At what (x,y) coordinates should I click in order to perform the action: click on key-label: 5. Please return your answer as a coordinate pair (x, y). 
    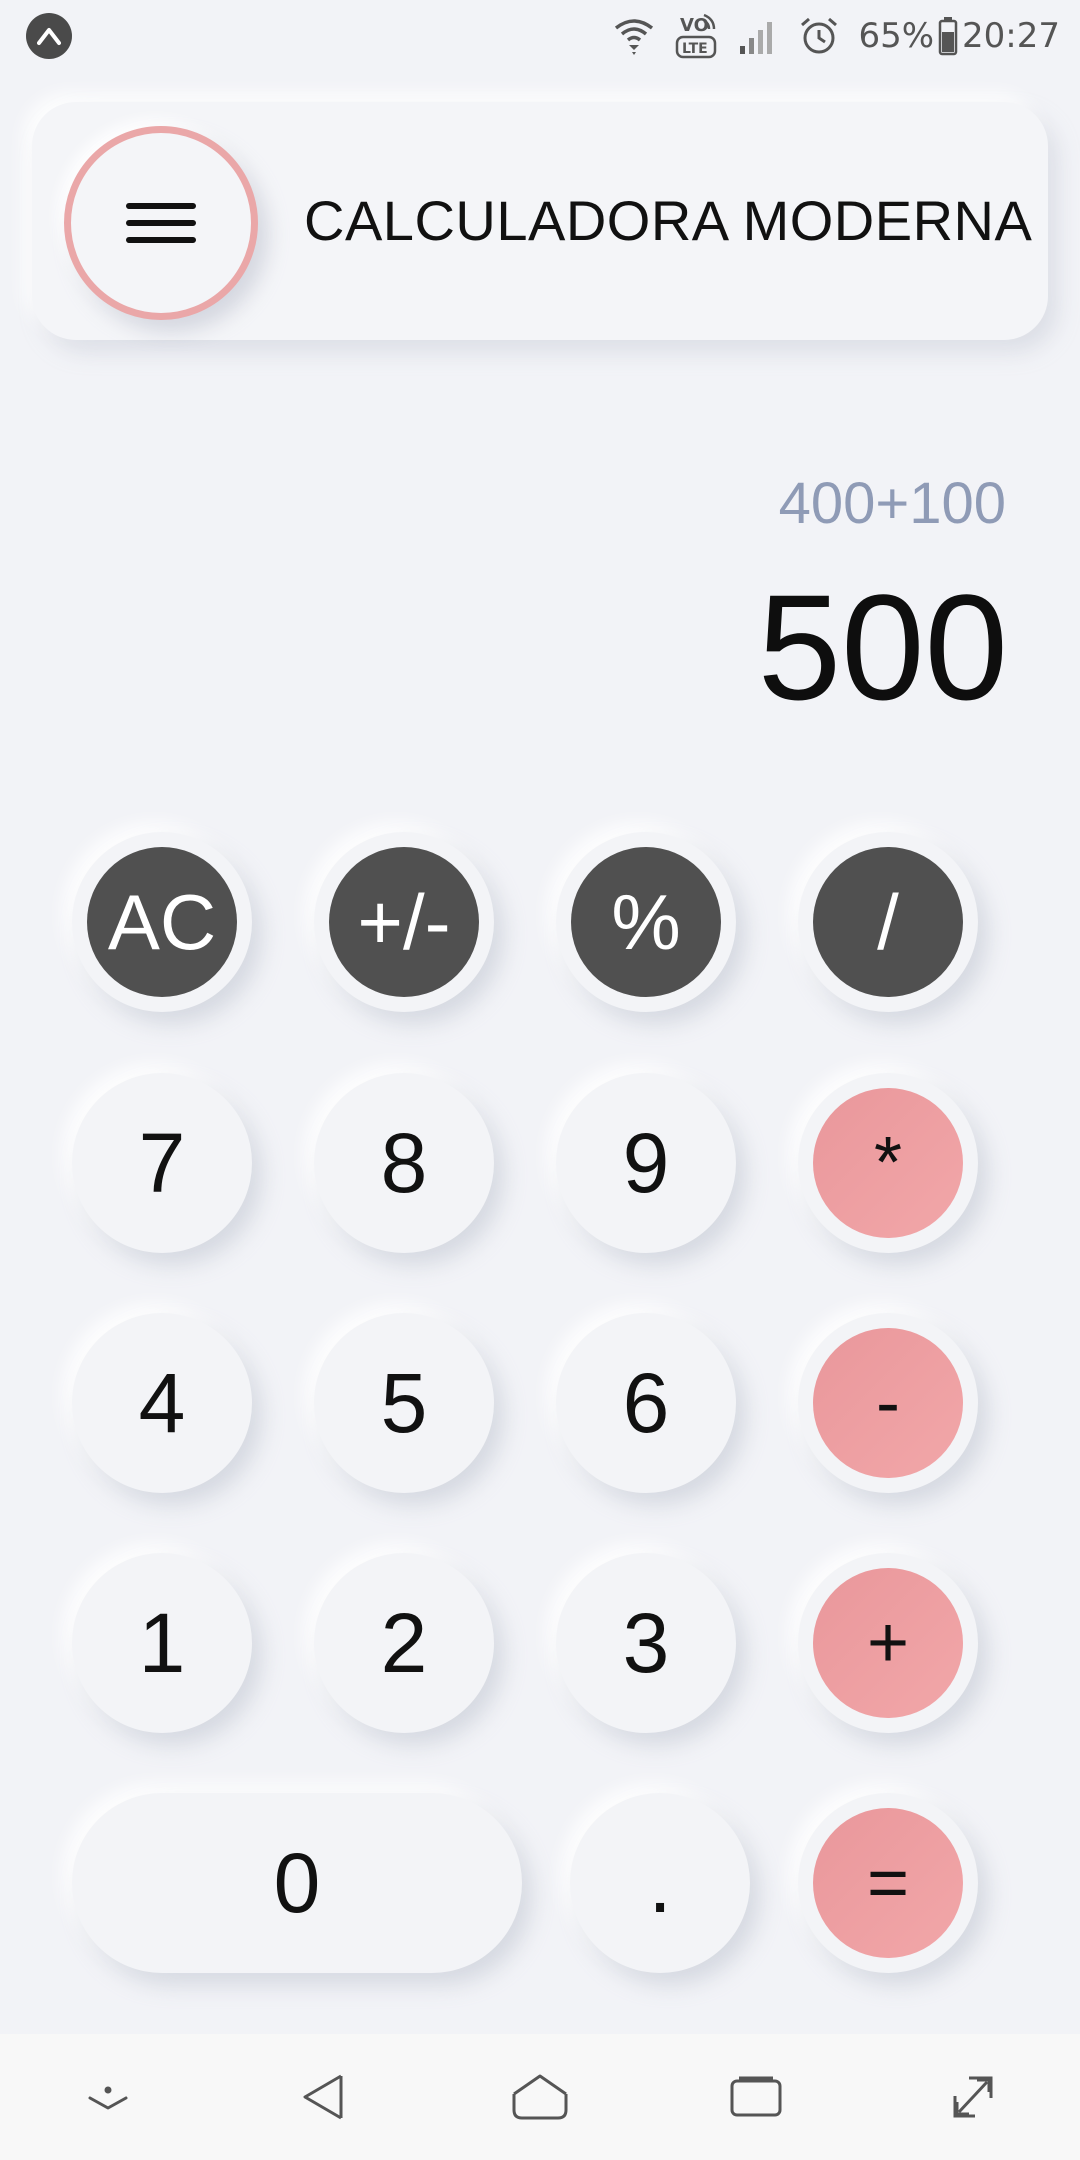
    Looking at the image, I should click on (404, 1402).